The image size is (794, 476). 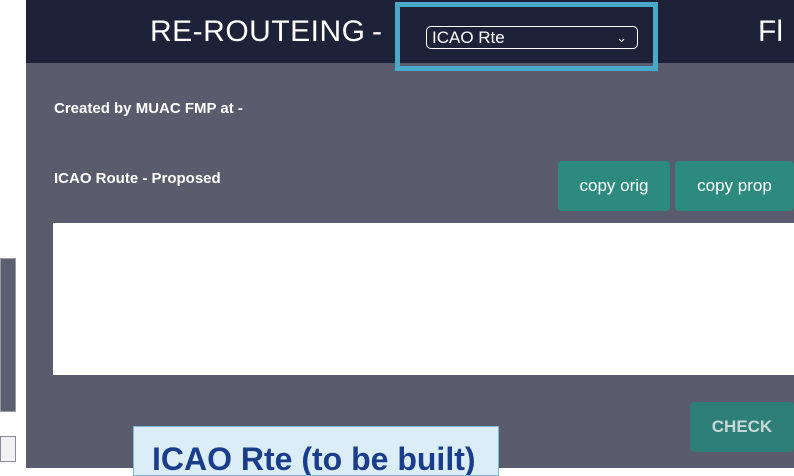 What do you see at coordinates (614, 186) in the screenshot?
I see `copy-orig-button: copy orig` at bounding box center [614, 186].